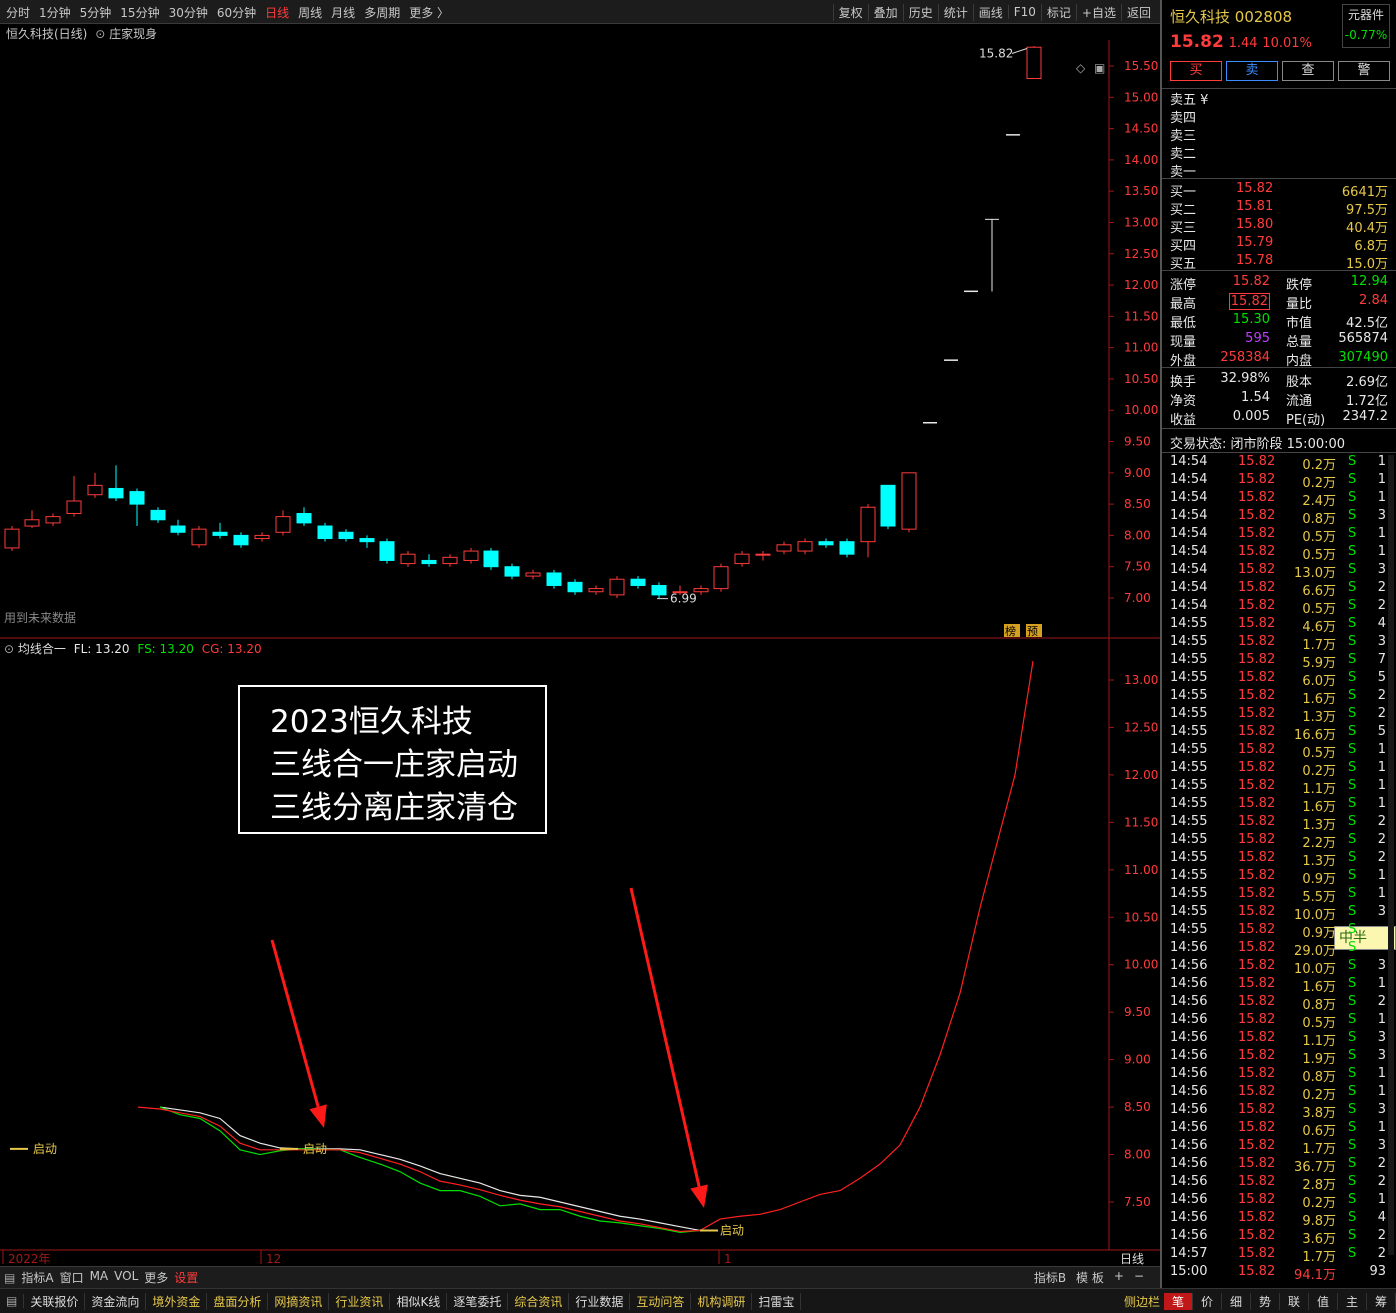  What do you see at coordinates (1141, 1301) in the screenshot?
I see `sidebar-toggle: 侧边栏` at bounding box center [1141, 1301].